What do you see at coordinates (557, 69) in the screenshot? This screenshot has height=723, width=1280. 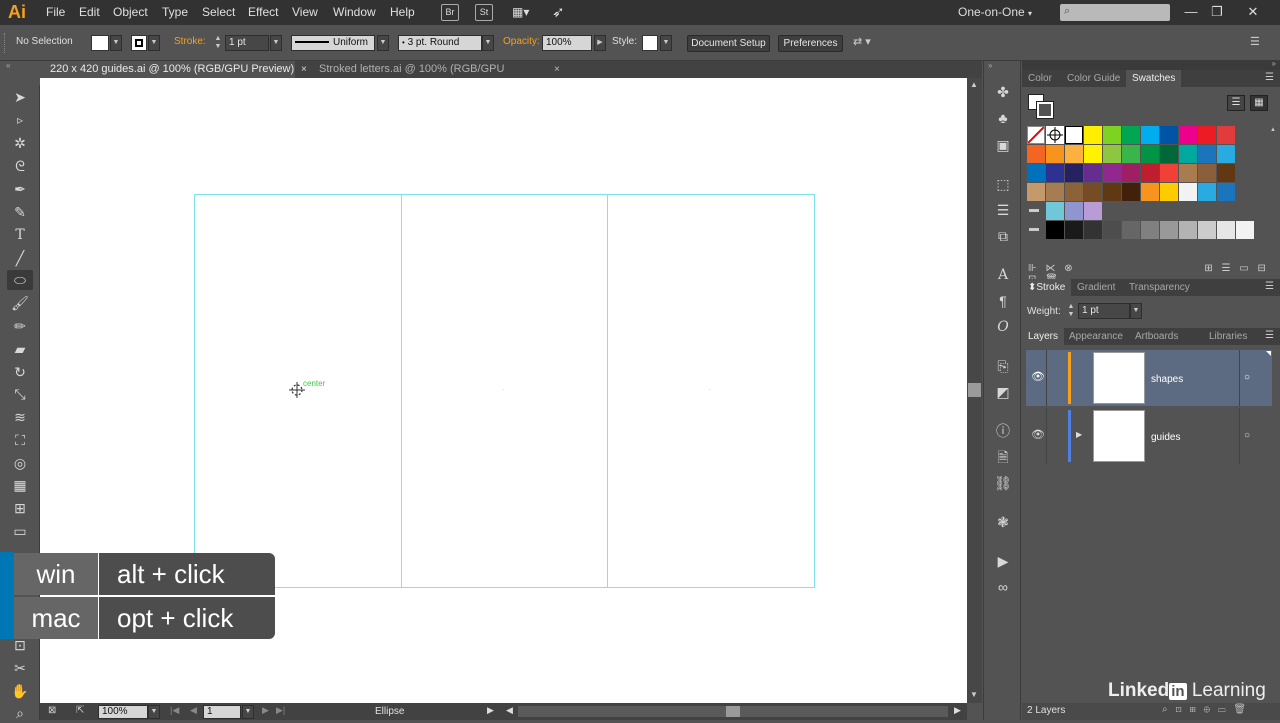 I see `close-tab-icon: ×` at bounding box center [557, 69].